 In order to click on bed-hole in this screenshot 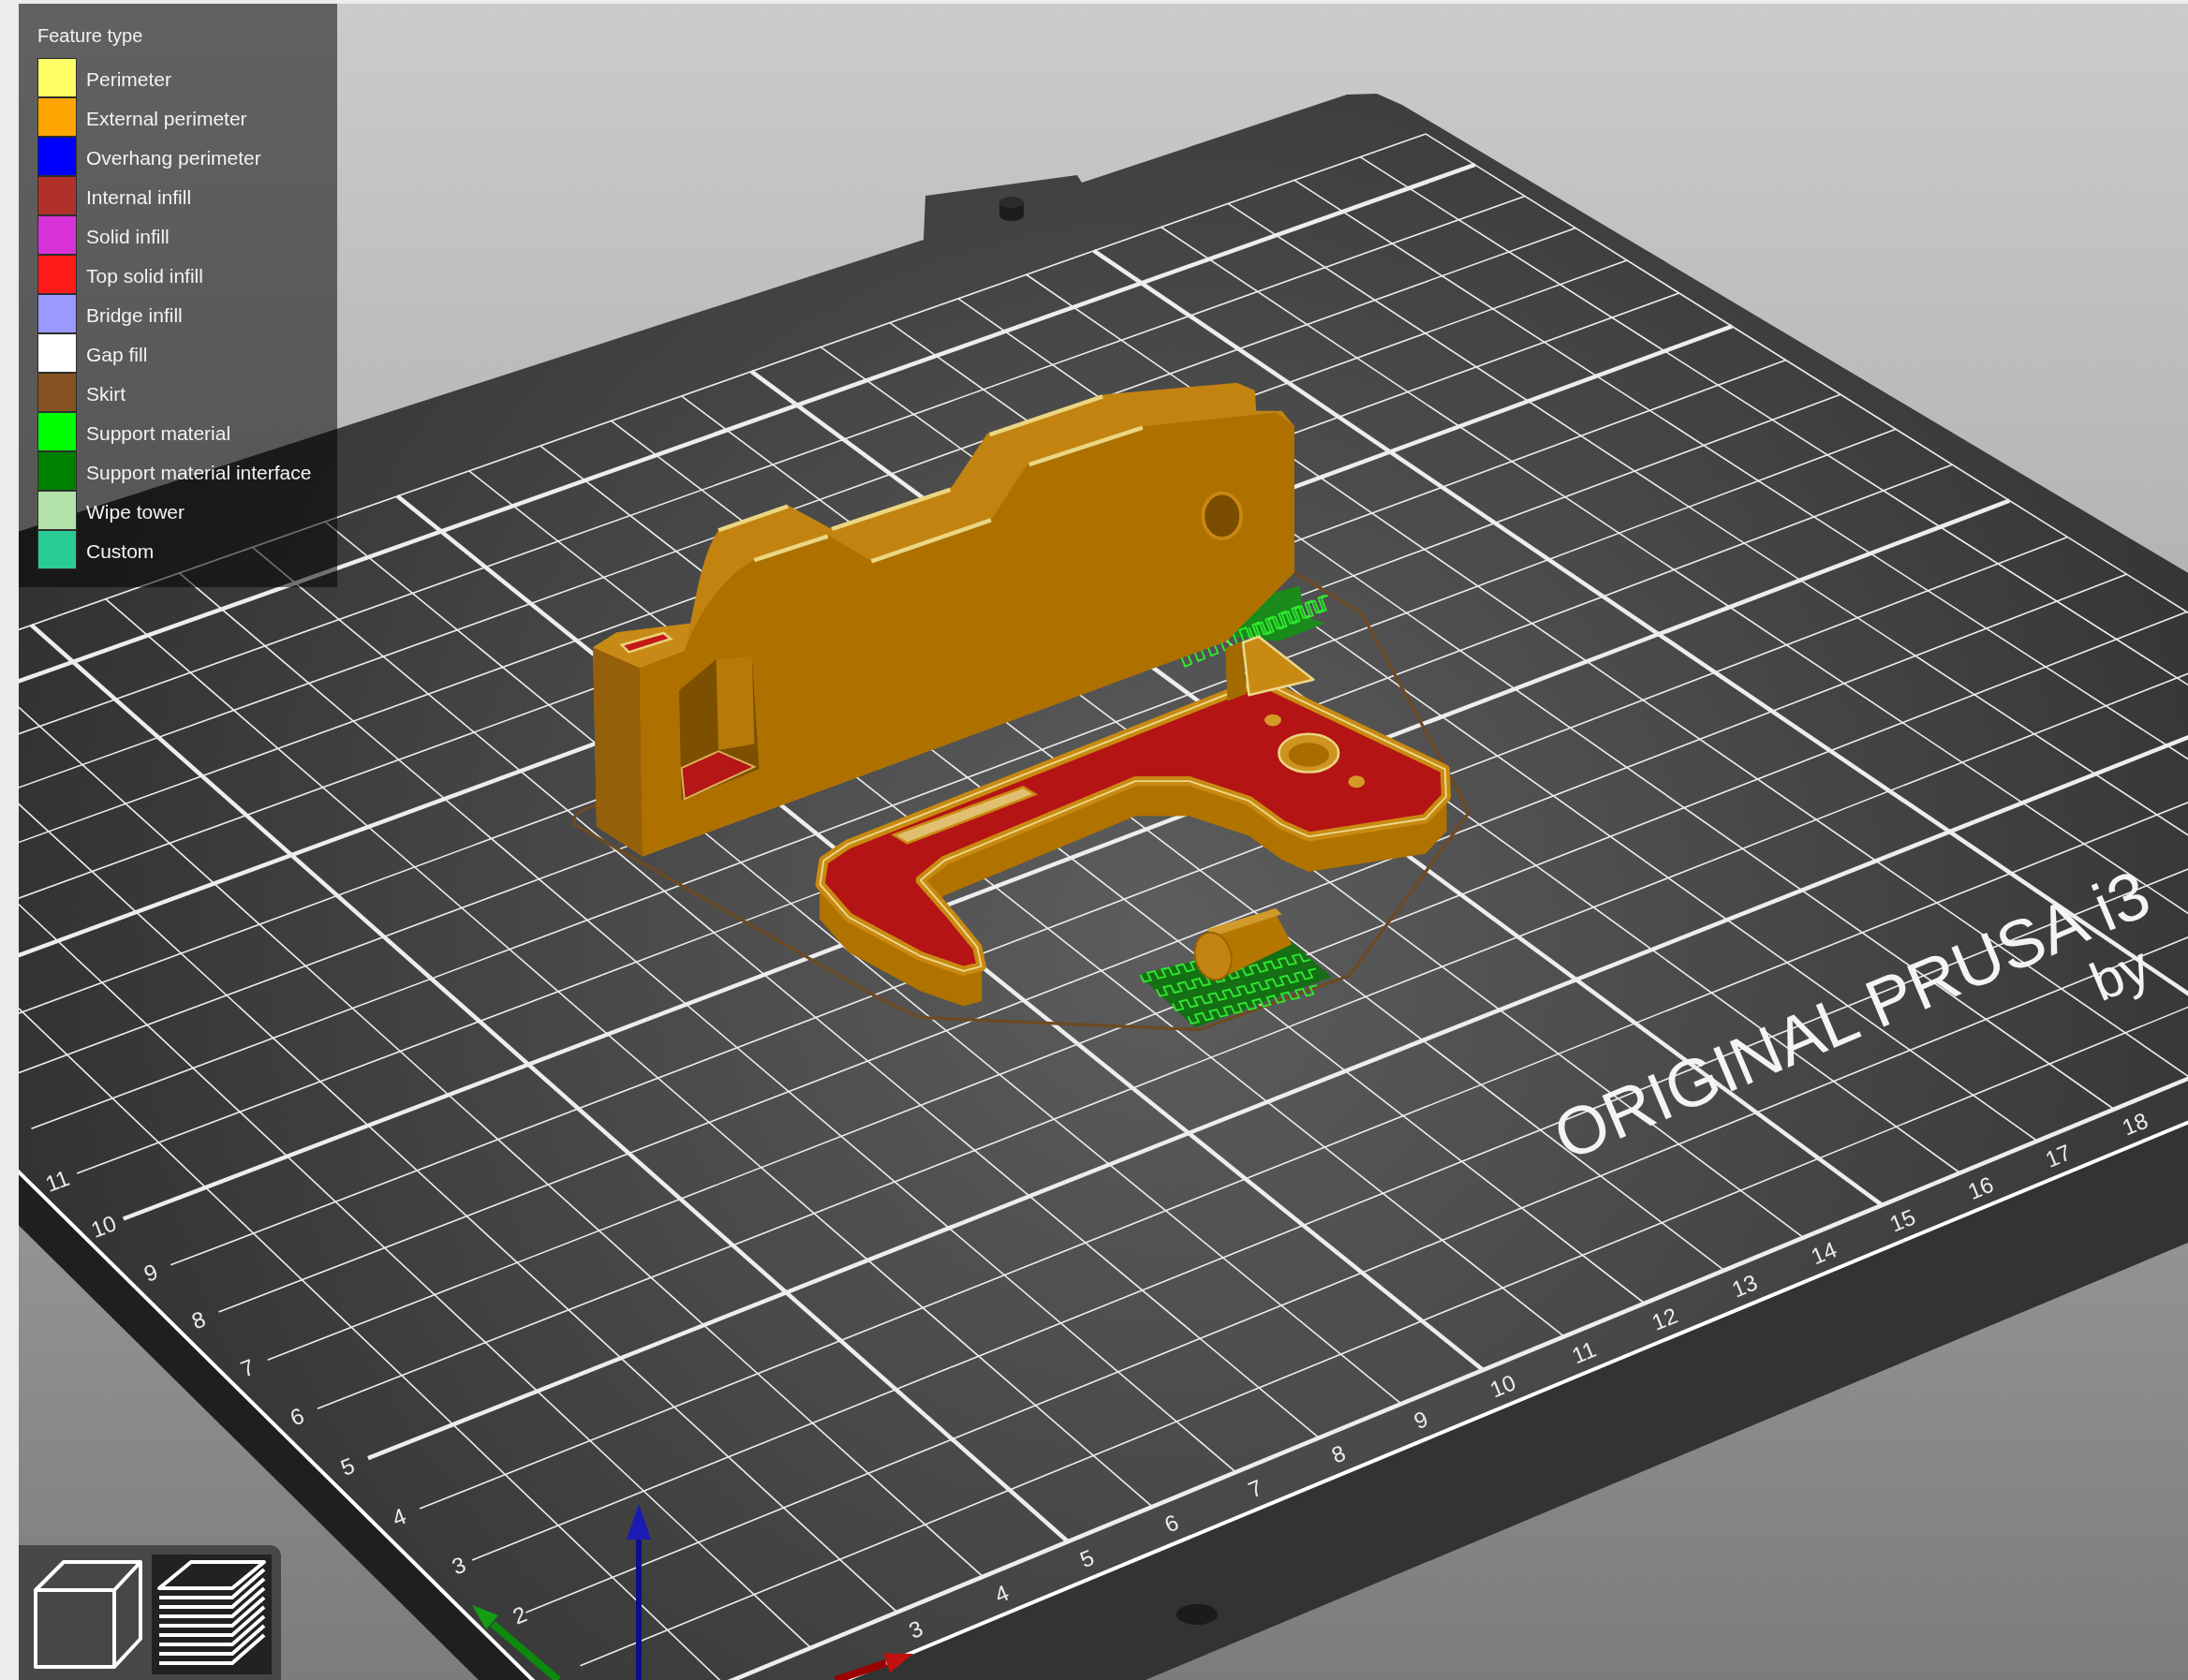, I will do `click(1197, 1614)`.